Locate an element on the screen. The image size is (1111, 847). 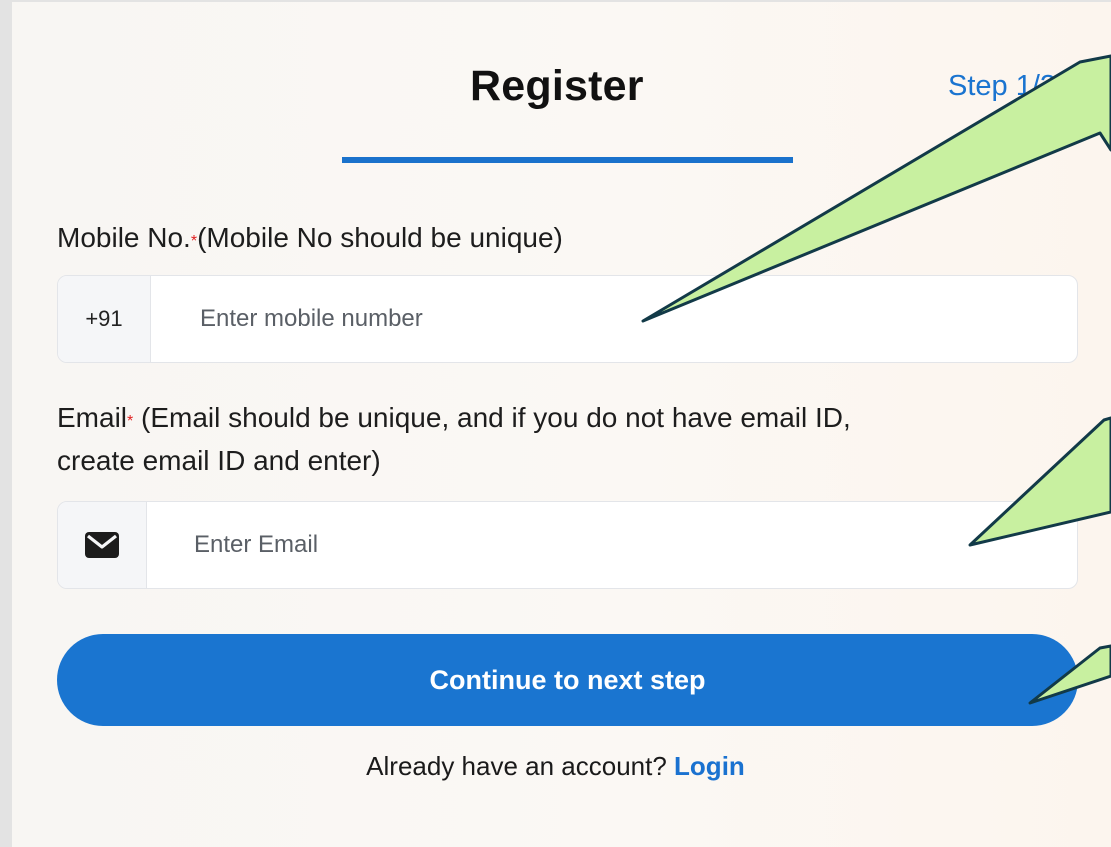
callout-pointer-mobile is located at coordinates (876, 188).